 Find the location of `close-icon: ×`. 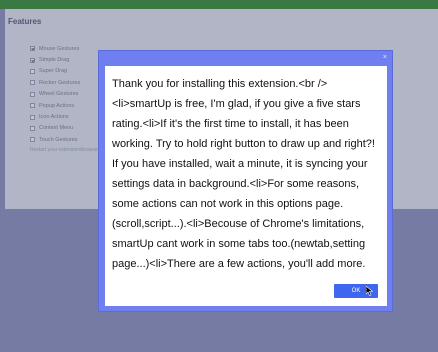

close-icon: × is located at coordinates (385, 57).